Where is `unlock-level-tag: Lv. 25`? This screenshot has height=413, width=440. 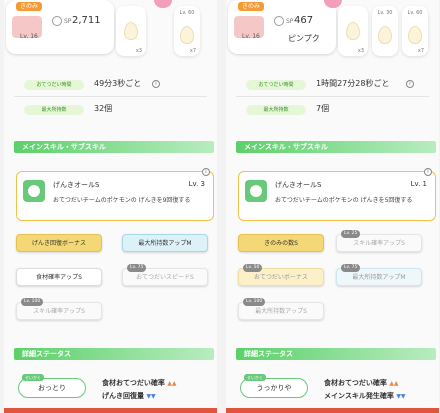
unlock-level-tag: Lv. 25 is located at coordinates (351, 234).